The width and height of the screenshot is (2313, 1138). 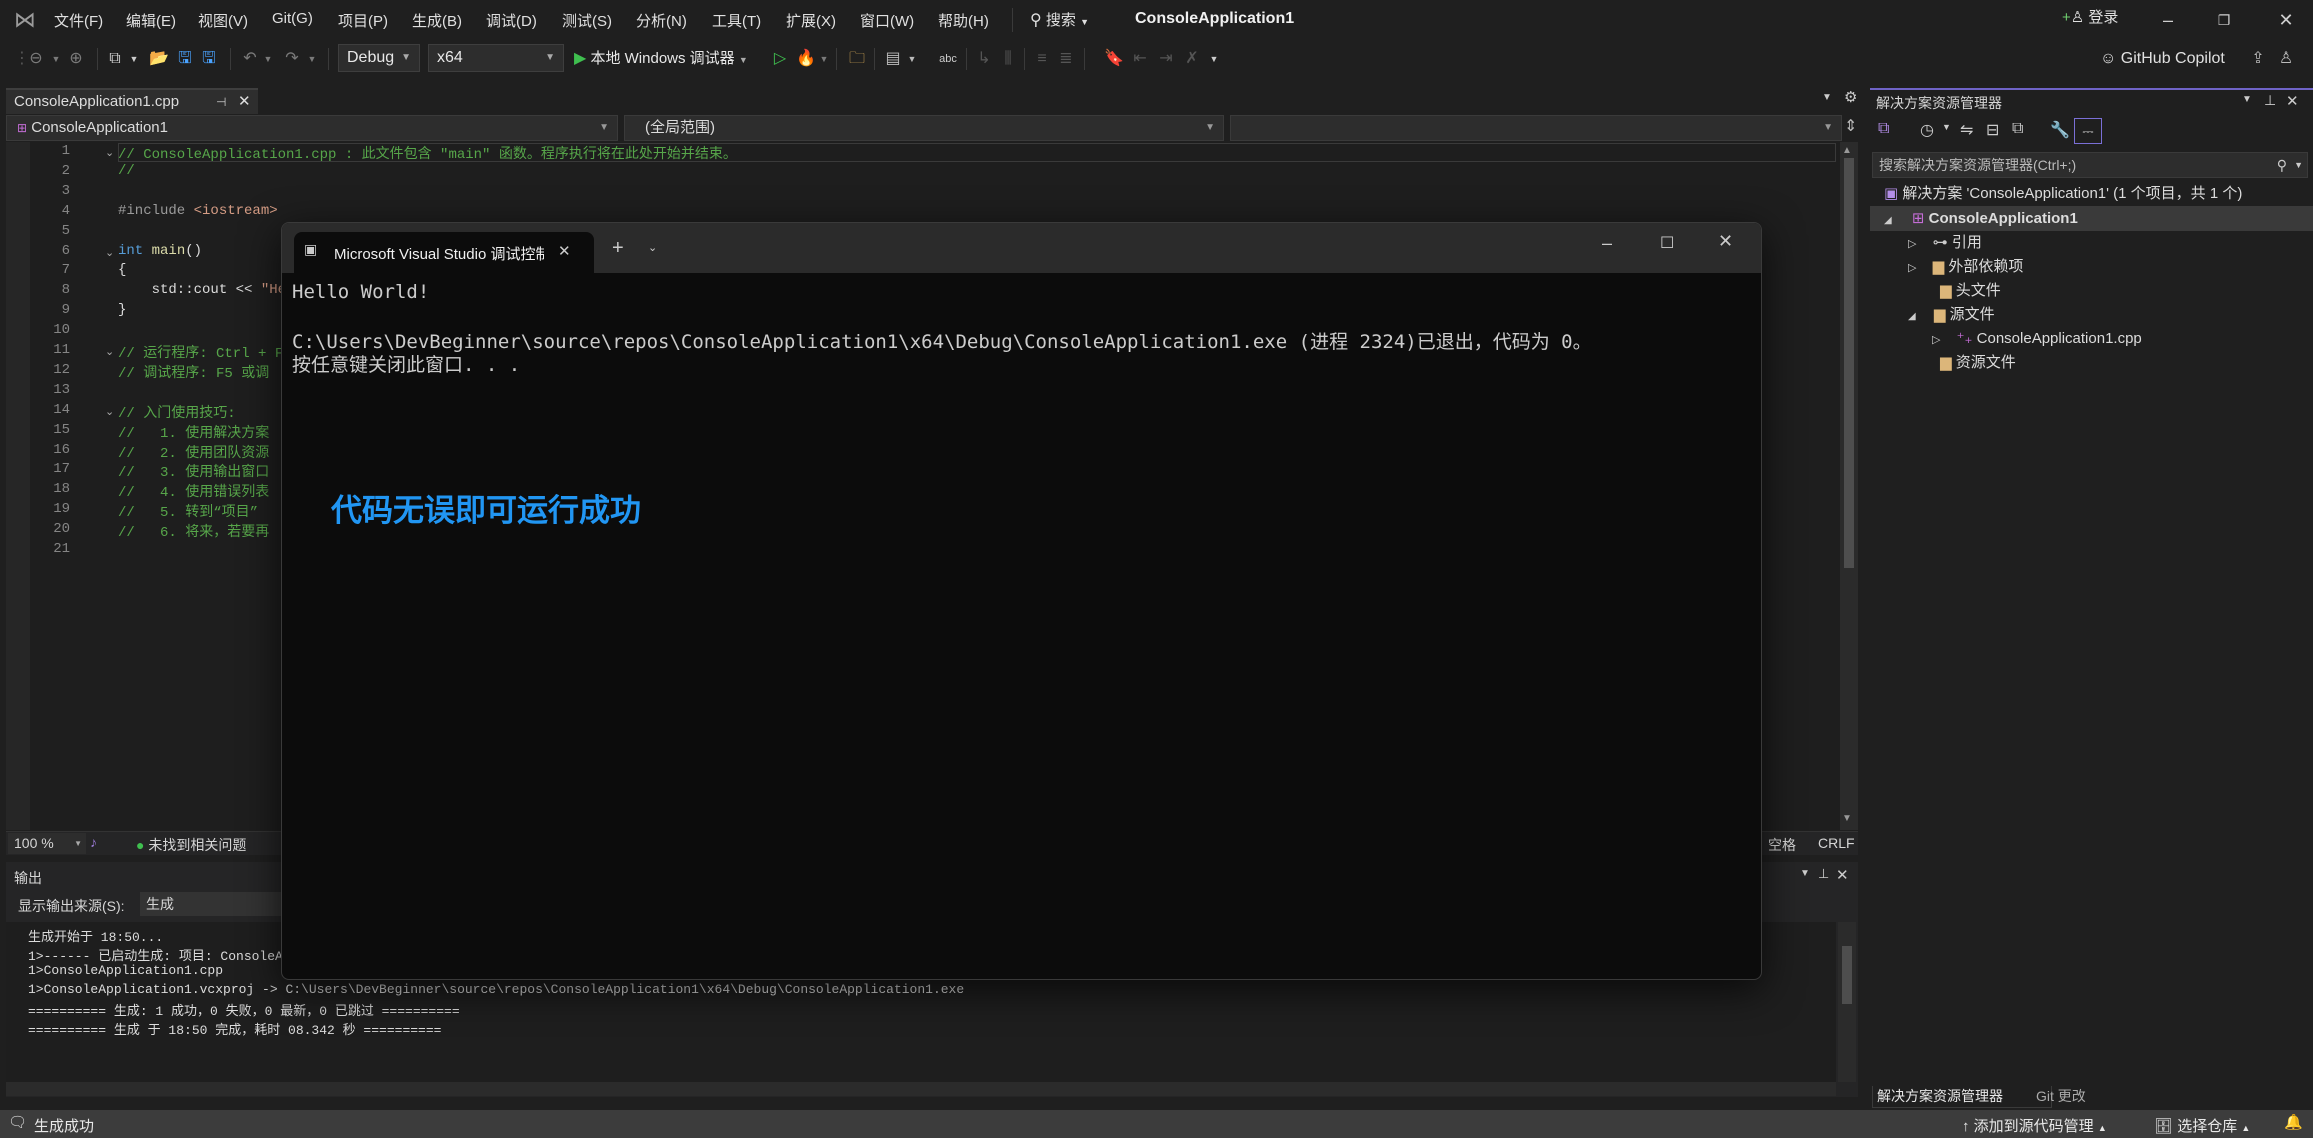 I want to click on redo-icon: ↷, so click(x=292, y=59).